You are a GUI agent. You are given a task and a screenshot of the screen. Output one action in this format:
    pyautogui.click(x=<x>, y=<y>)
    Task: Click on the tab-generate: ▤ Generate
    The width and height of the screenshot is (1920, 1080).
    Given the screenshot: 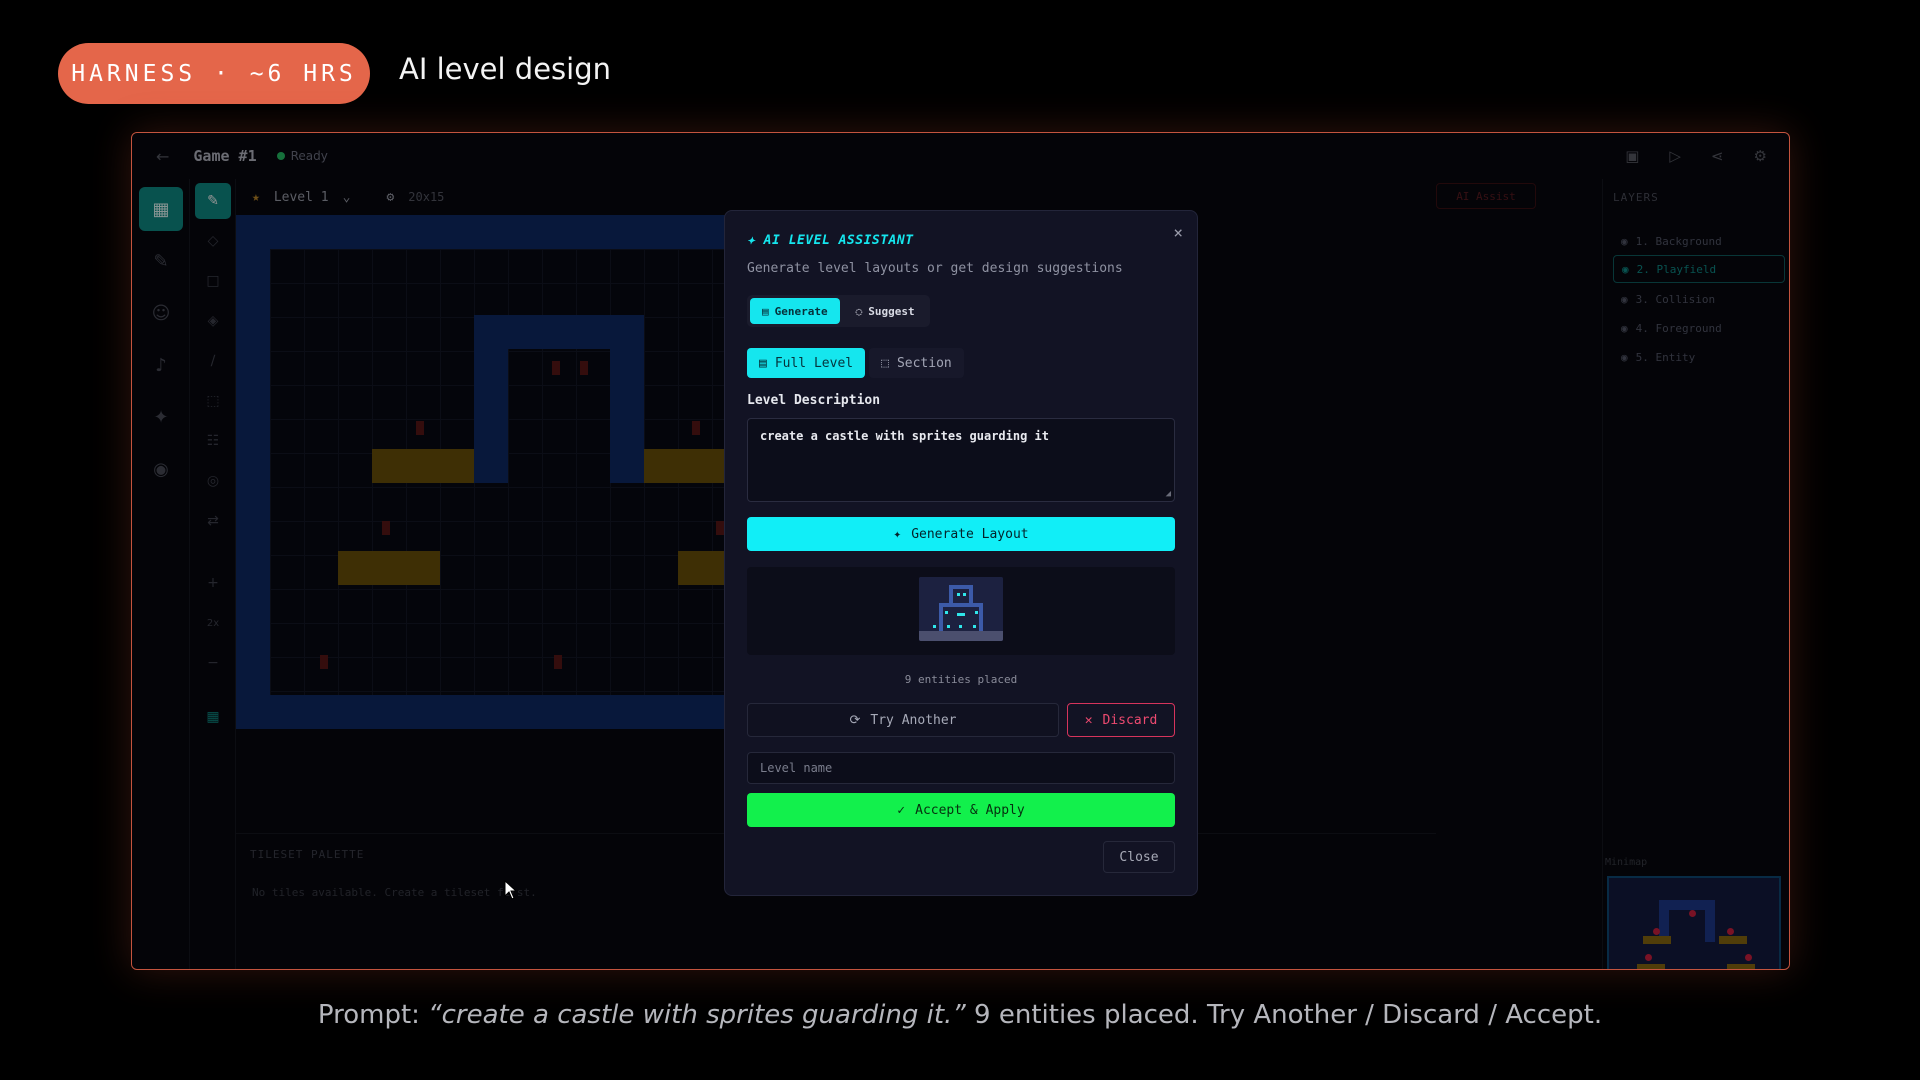 What is the action you would take?
    pyautogui.click(x=795, y=311)
    